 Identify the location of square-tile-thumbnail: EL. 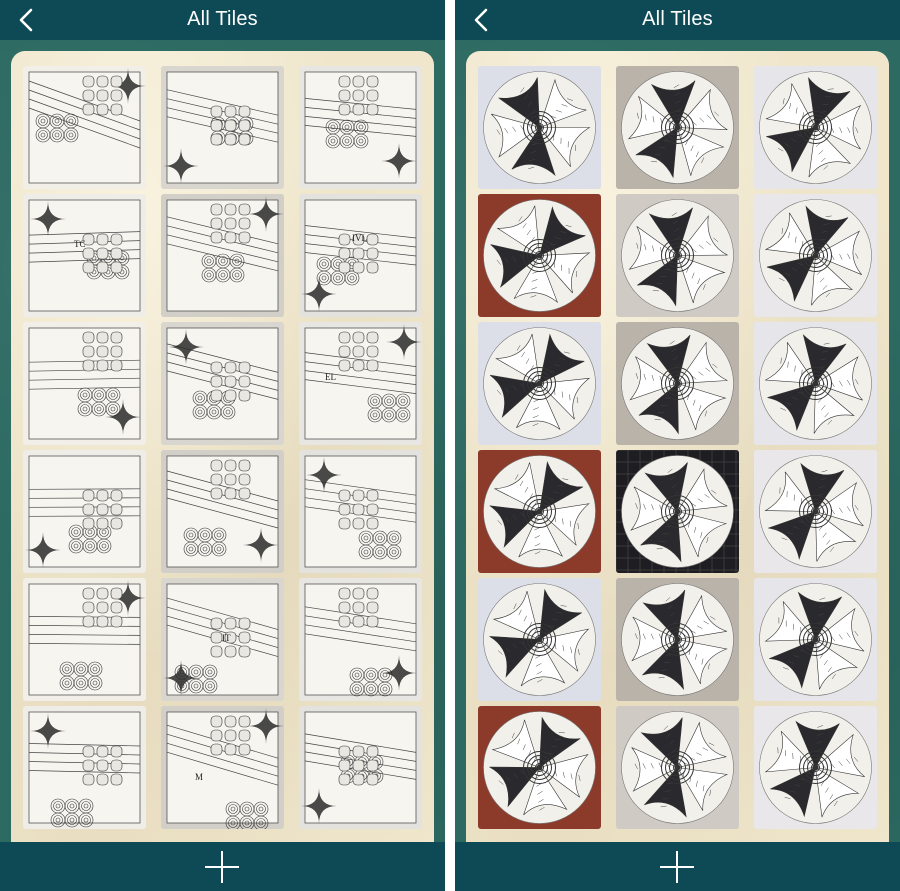
(360, 383).